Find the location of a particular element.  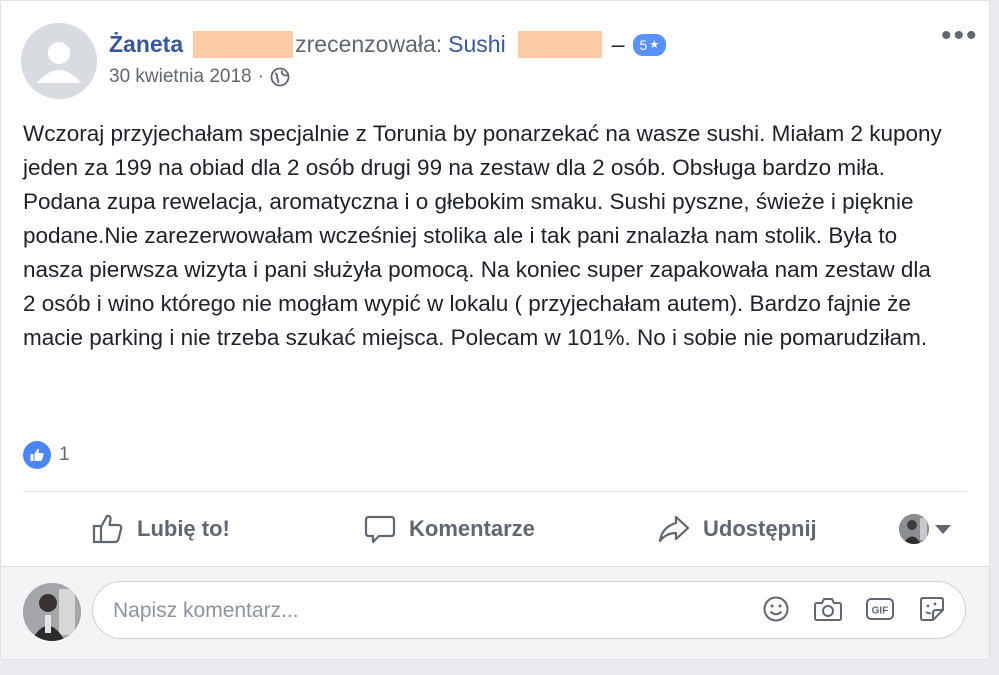

comment-button: Komentarze is located at coordinates (449, 529).